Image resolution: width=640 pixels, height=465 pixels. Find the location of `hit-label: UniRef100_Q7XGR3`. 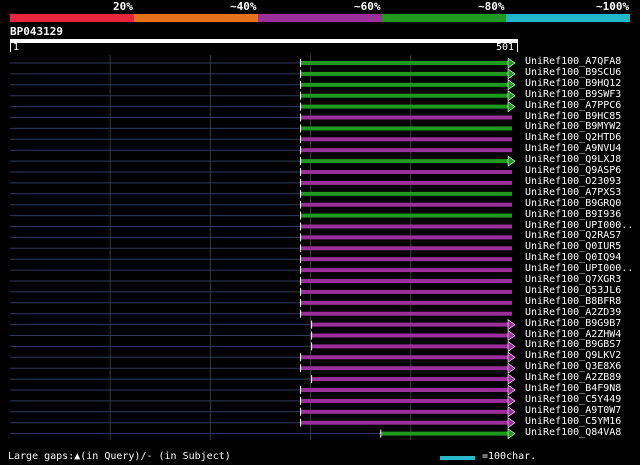

hit-label: UniRef100_Q7XGR3 is located at coordinates (573, 279).